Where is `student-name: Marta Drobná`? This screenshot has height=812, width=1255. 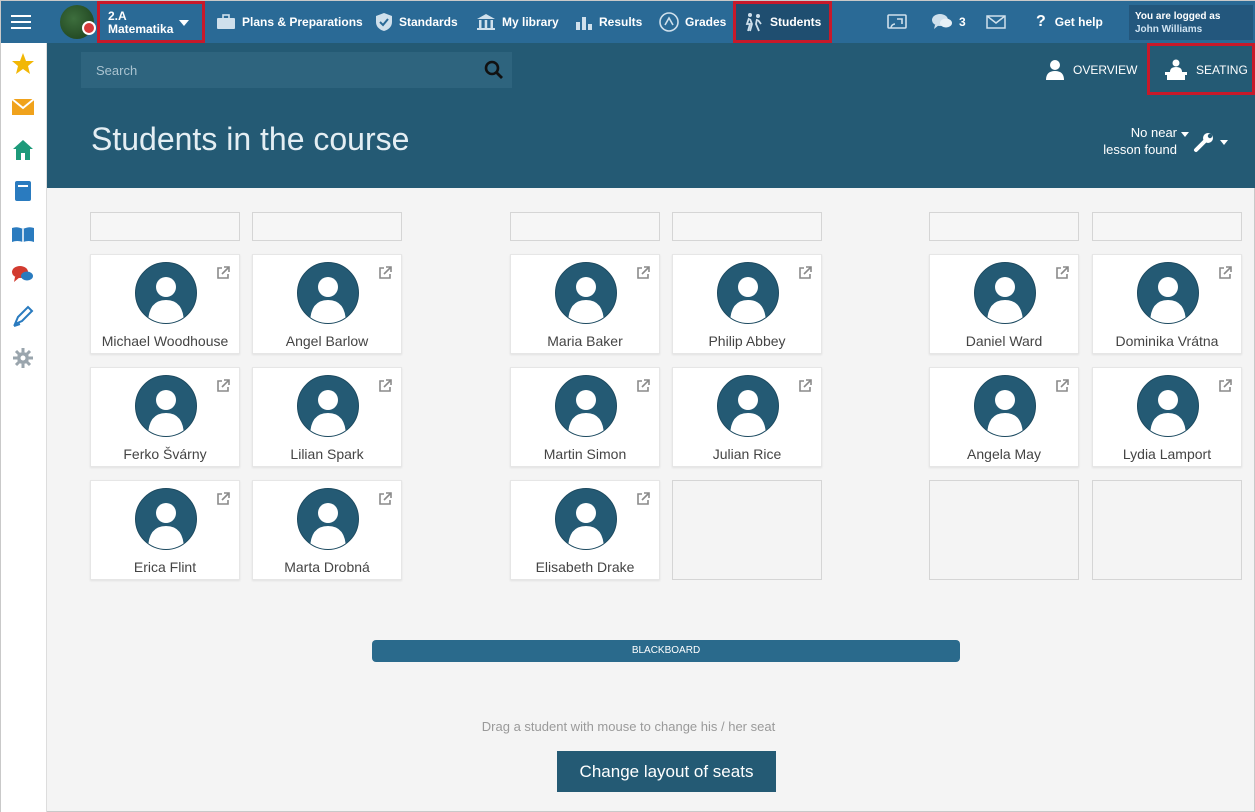
student-name: Marta Drobná is located at coordinates (327, 567).